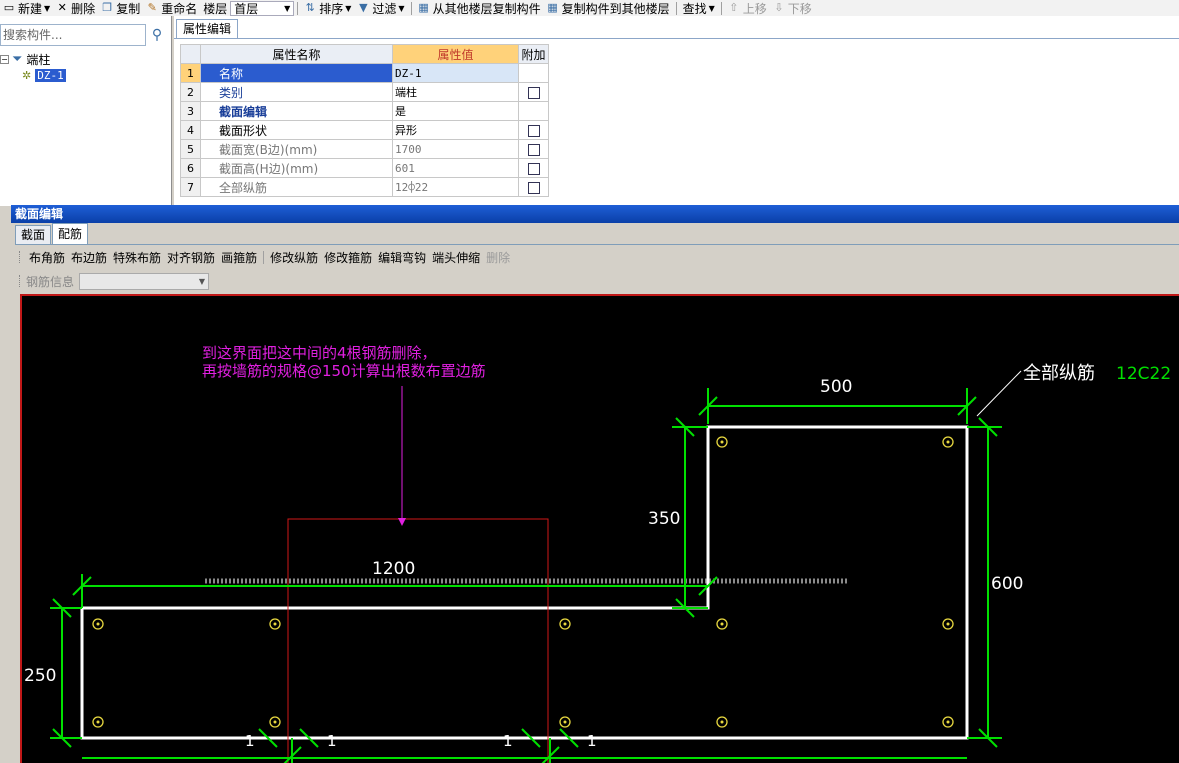 The width and height of the screenshot is (1179, 763). Describe the element at coordinates (296, 111) in the screenshot. I see `property-name: 截面编辑` at that location.